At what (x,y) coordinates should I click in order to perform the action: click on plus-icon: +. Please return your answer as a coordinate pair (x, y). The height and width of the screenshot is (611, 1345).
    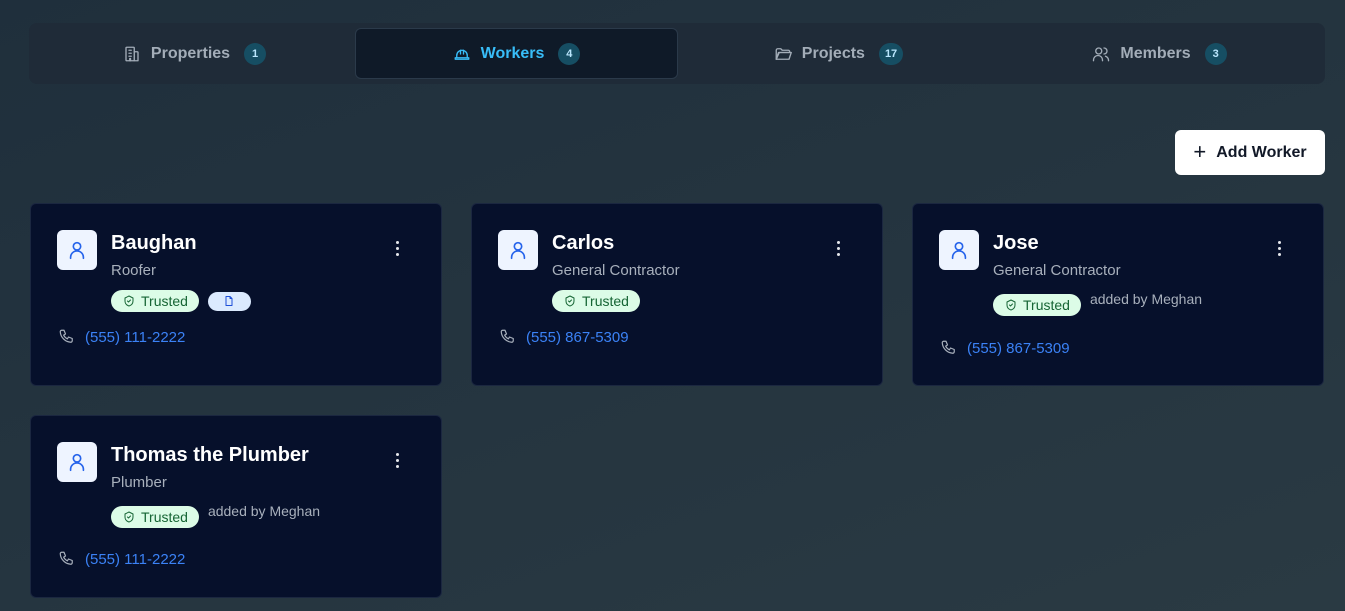
    Looking at the image, I should click on (1200, 151).